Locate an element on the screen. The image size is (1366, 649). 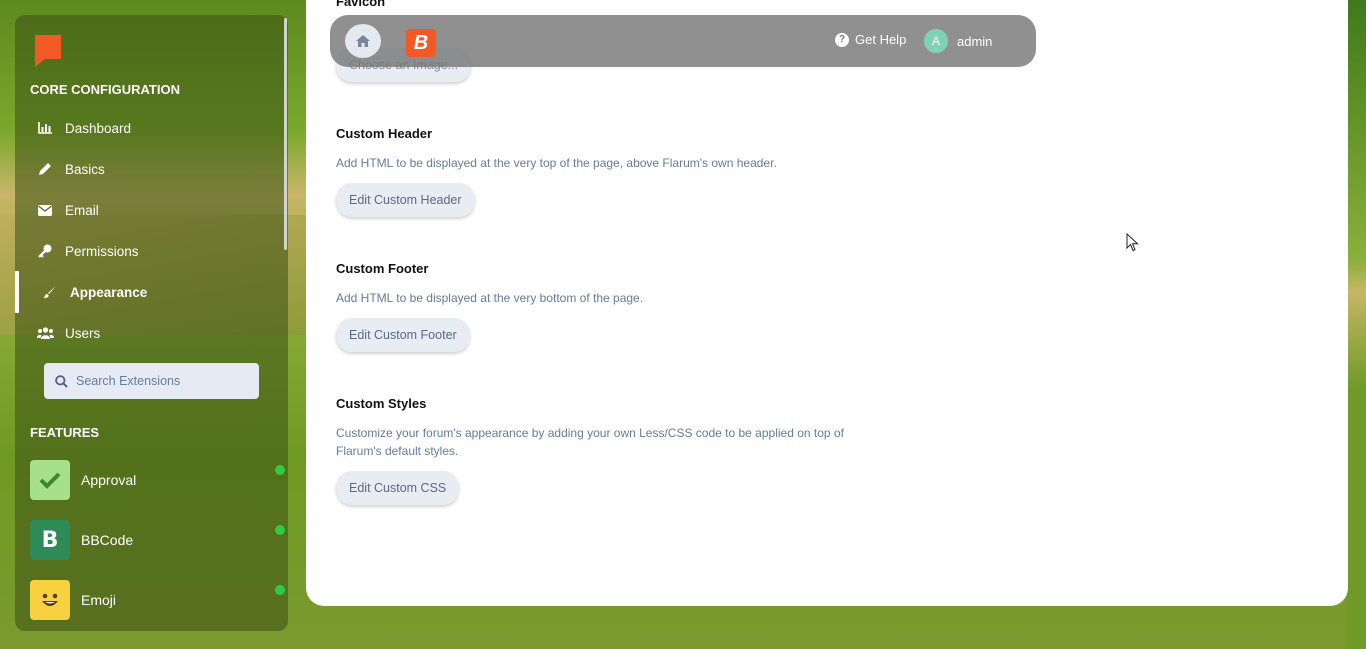
sidebar-item-label: Appearance is located at coordinates (109, 292).